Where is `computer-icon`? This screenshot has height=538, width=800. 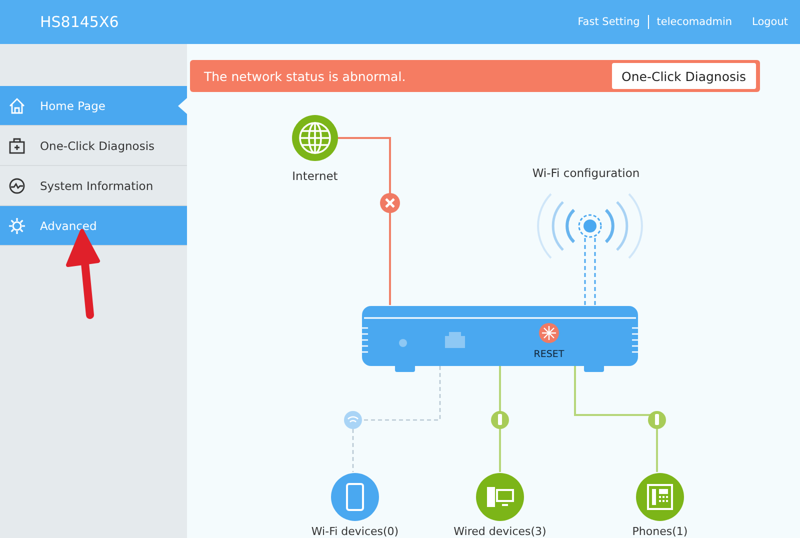
computer-icon is located at coordinates (500, 497).